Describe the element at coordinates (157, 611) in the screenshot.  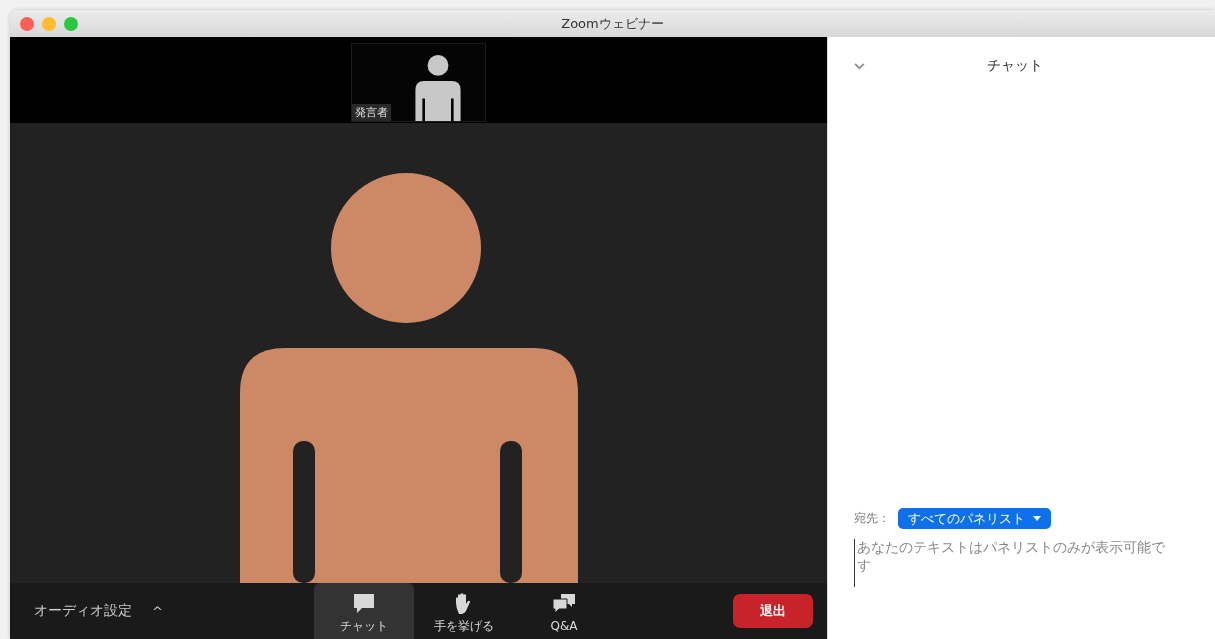
I see `caret-icon: ^` at that location.